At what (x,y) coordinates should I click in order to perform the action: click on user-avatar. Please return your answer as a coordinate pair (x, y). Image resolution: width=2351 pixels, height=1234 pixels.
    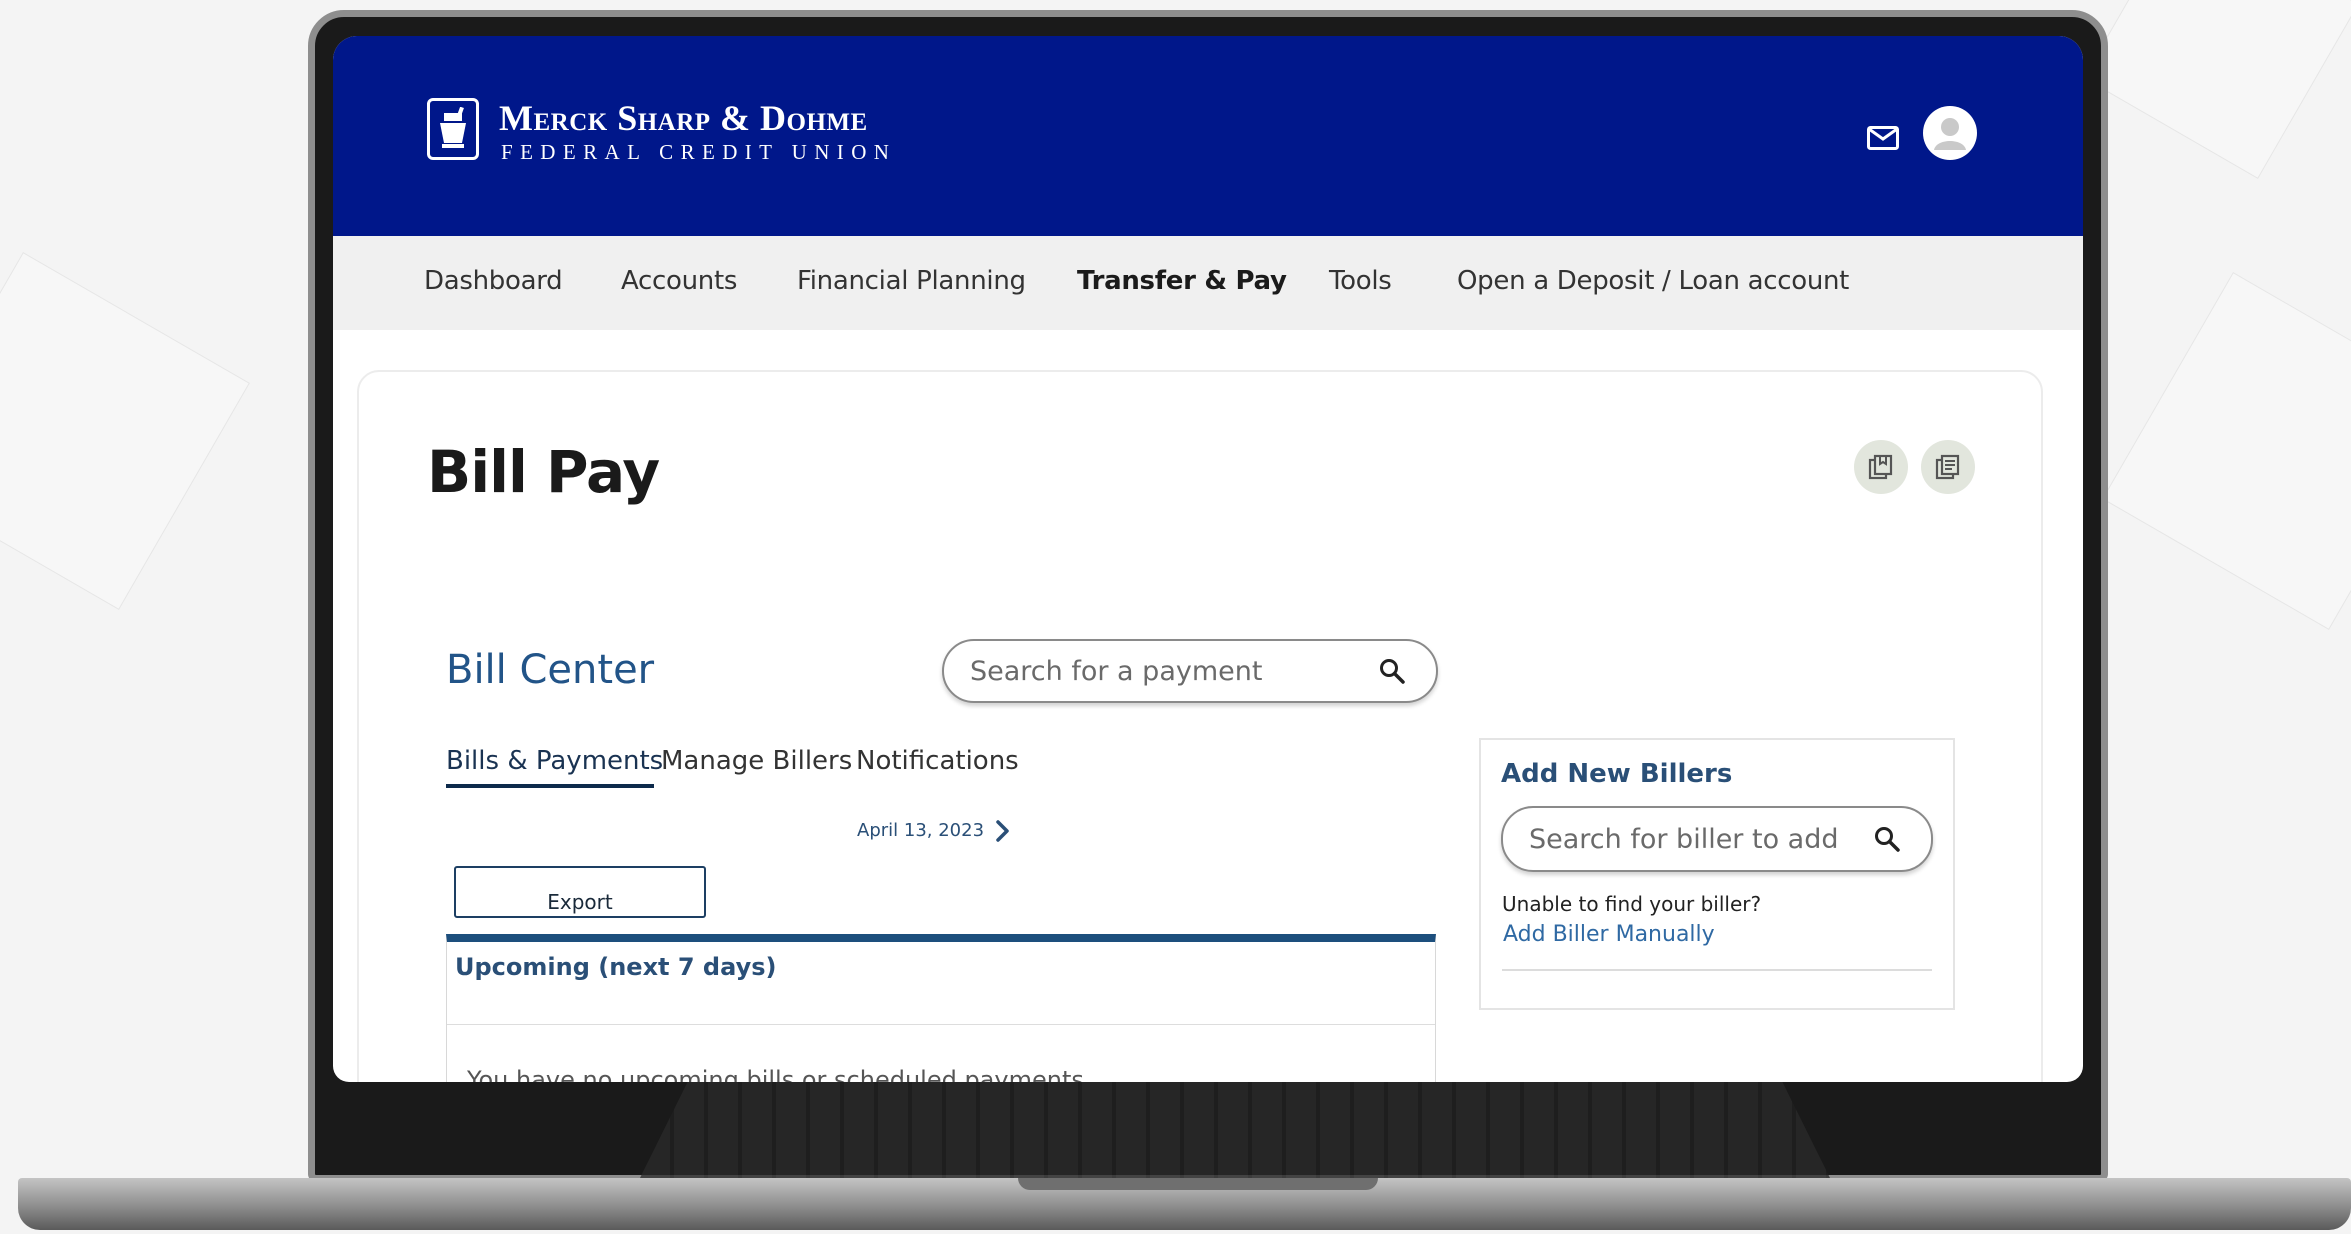
    Looking at the image, I should click on (1950, 133).